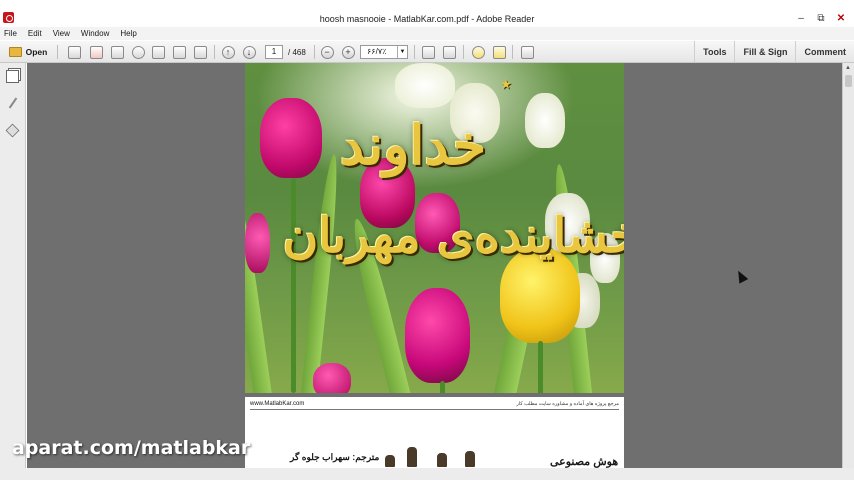 The height and width of the screenshot is (480, 854). I want to click on arrow-down-icon: ↓, so click(249, 52).